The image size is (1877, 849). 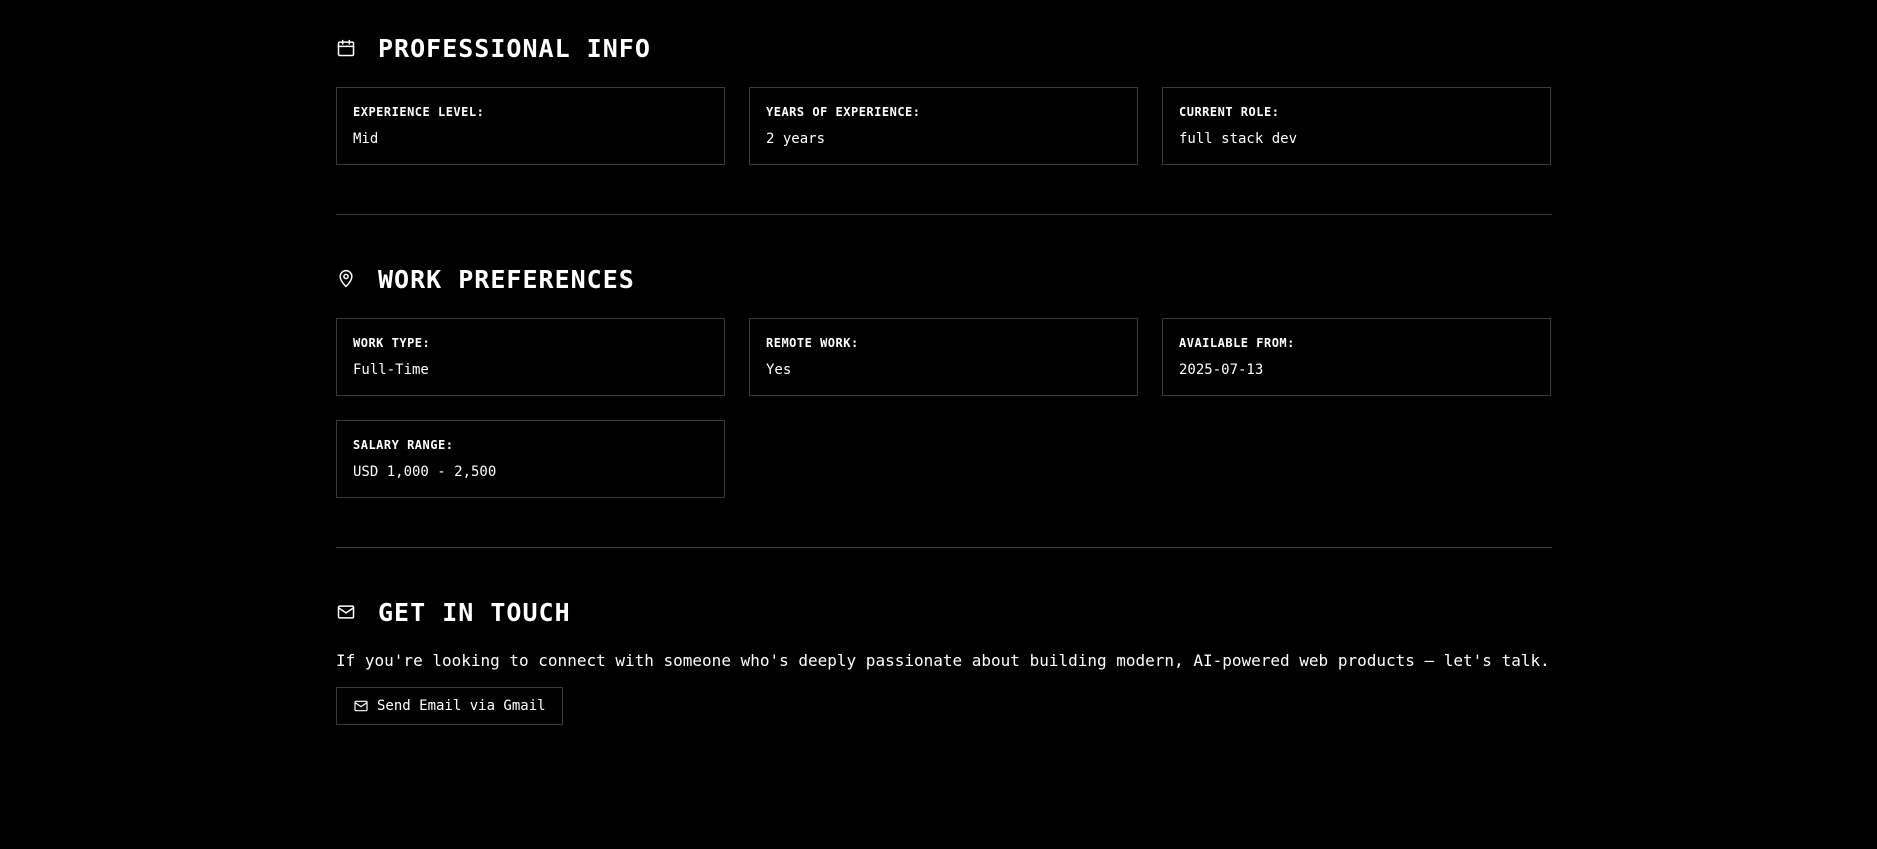 What do you see at coordinates (461, 706) in the screenshot?
I see `send-email-button-label: Send Email via Gmail` at bounding box center [461, 706].